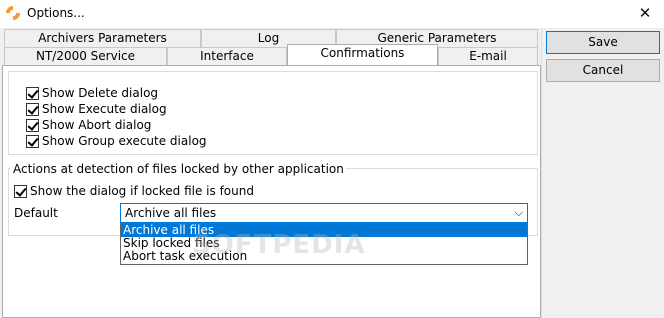 The width and height of the screenshot is (664, 318). I want to click on tab-label: Interface, so click(227, 56).